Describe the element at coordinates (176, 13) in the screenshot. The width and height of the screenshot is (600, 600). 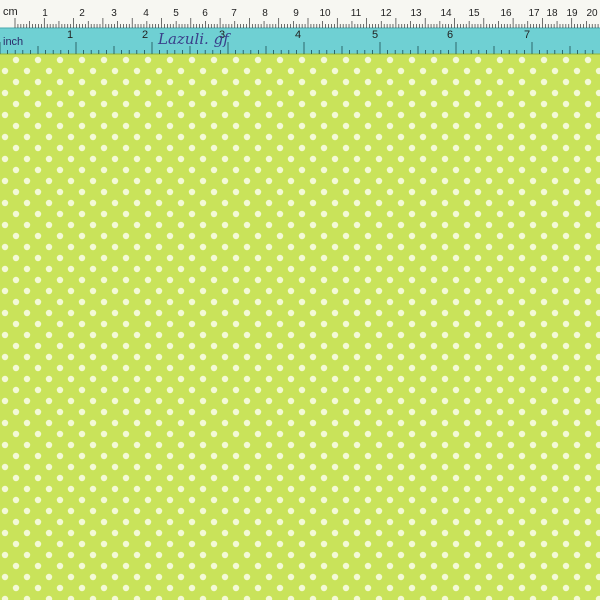
I see `cm-label: 5` at that location.